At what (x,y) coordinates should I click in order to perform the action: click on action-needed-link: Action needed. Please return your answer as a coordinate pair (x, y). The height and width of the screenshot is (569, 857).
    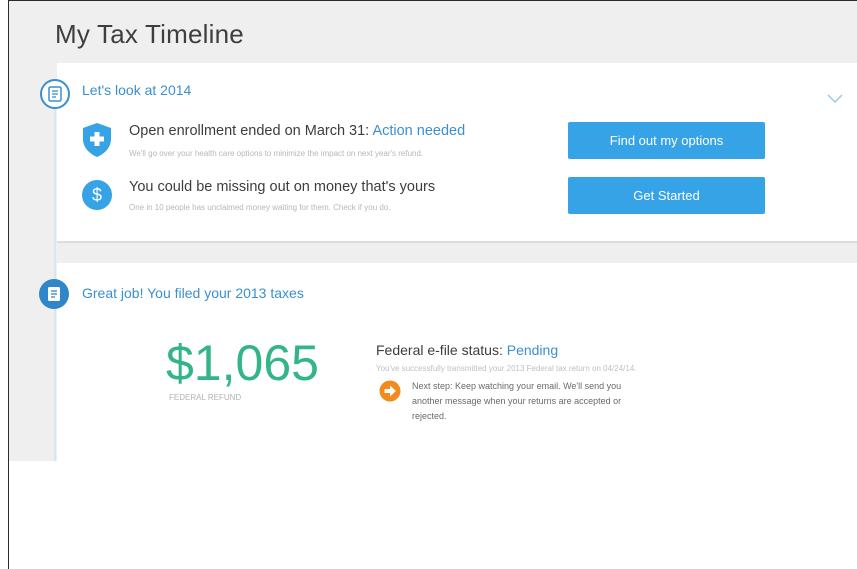
    Looking at the image, I should click on (418, 131).